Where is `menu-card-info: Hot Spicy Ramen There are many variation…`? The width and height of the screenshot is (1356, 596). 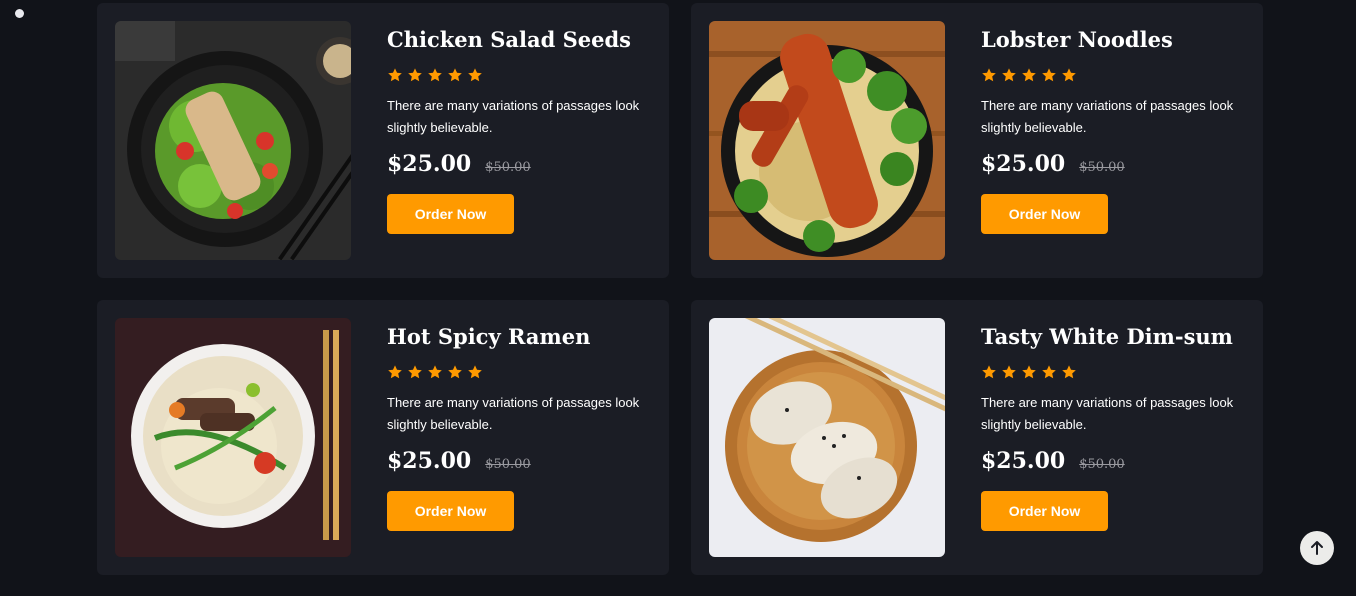
menu-card-info: Hot Spicy Ramen There are many variation… is located at coordinates (522, 426).